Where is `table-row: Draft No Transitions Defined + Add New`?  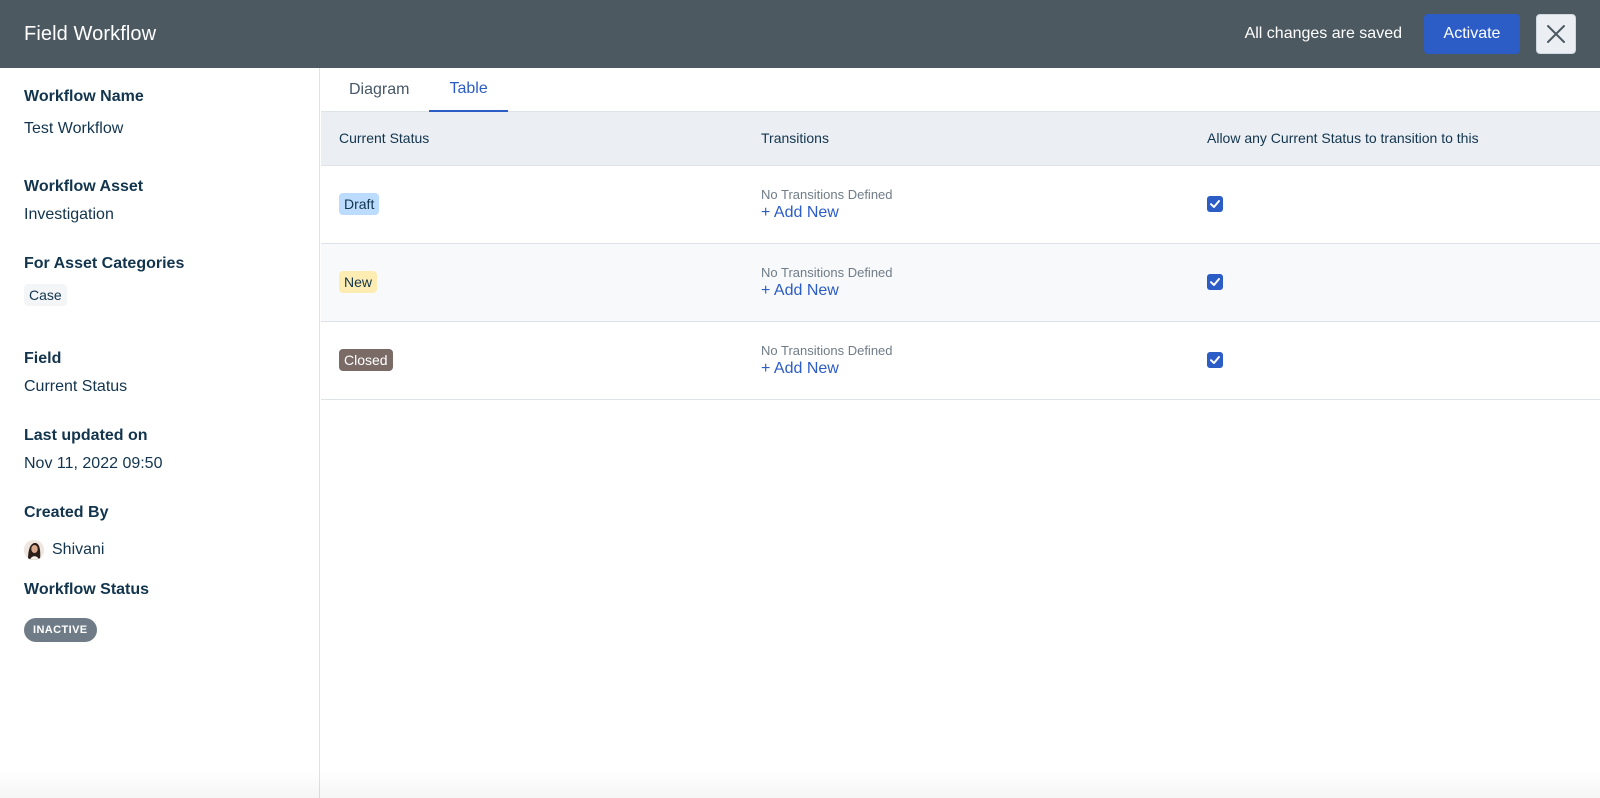 table-row: Draft No Transitions Defined + Add New is located at coordinates (960, 204).